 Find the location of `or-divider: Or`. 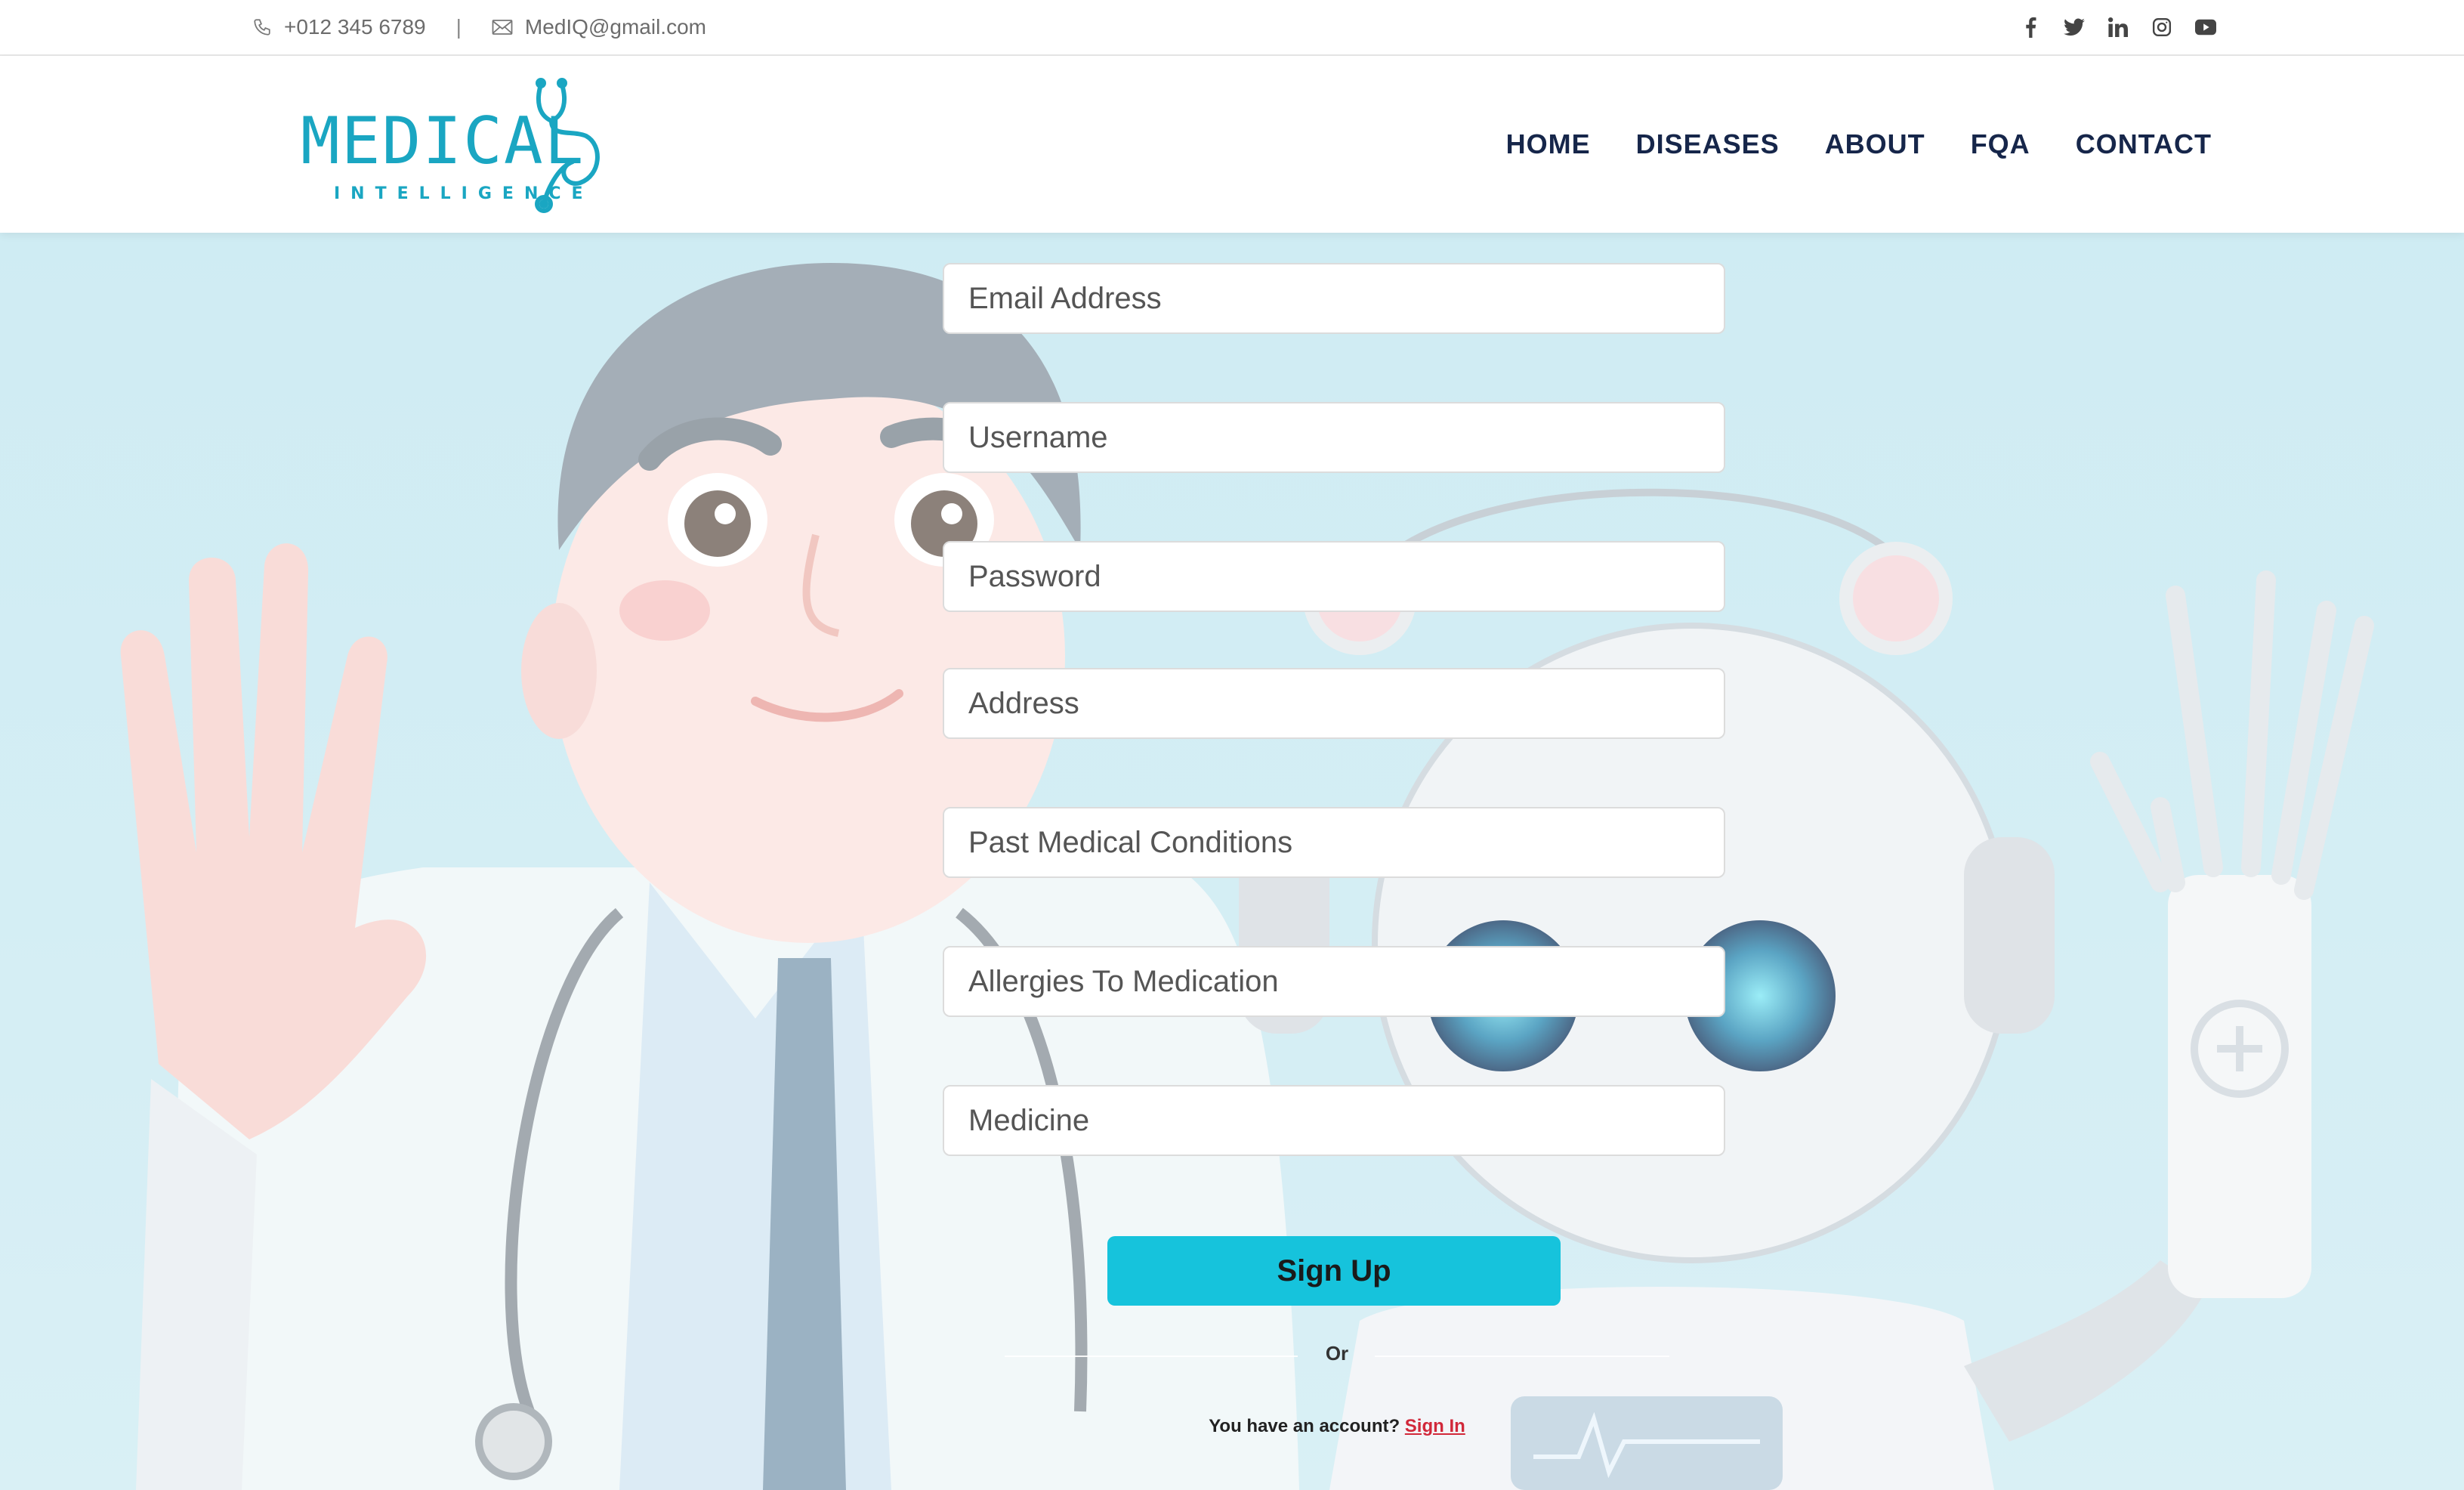

or-divider: Or is located at coordinates (1337, 1355).